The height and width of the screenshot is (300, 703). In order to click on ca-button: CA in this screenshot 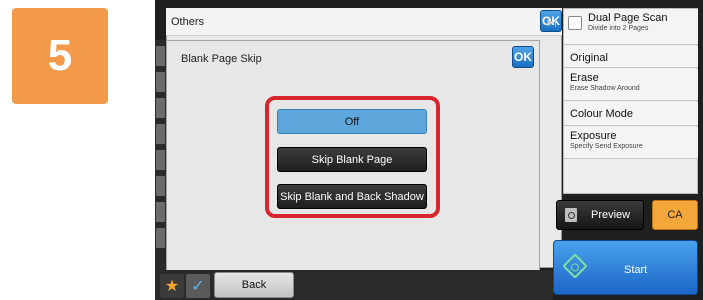, I will do `click(675, 215)`.